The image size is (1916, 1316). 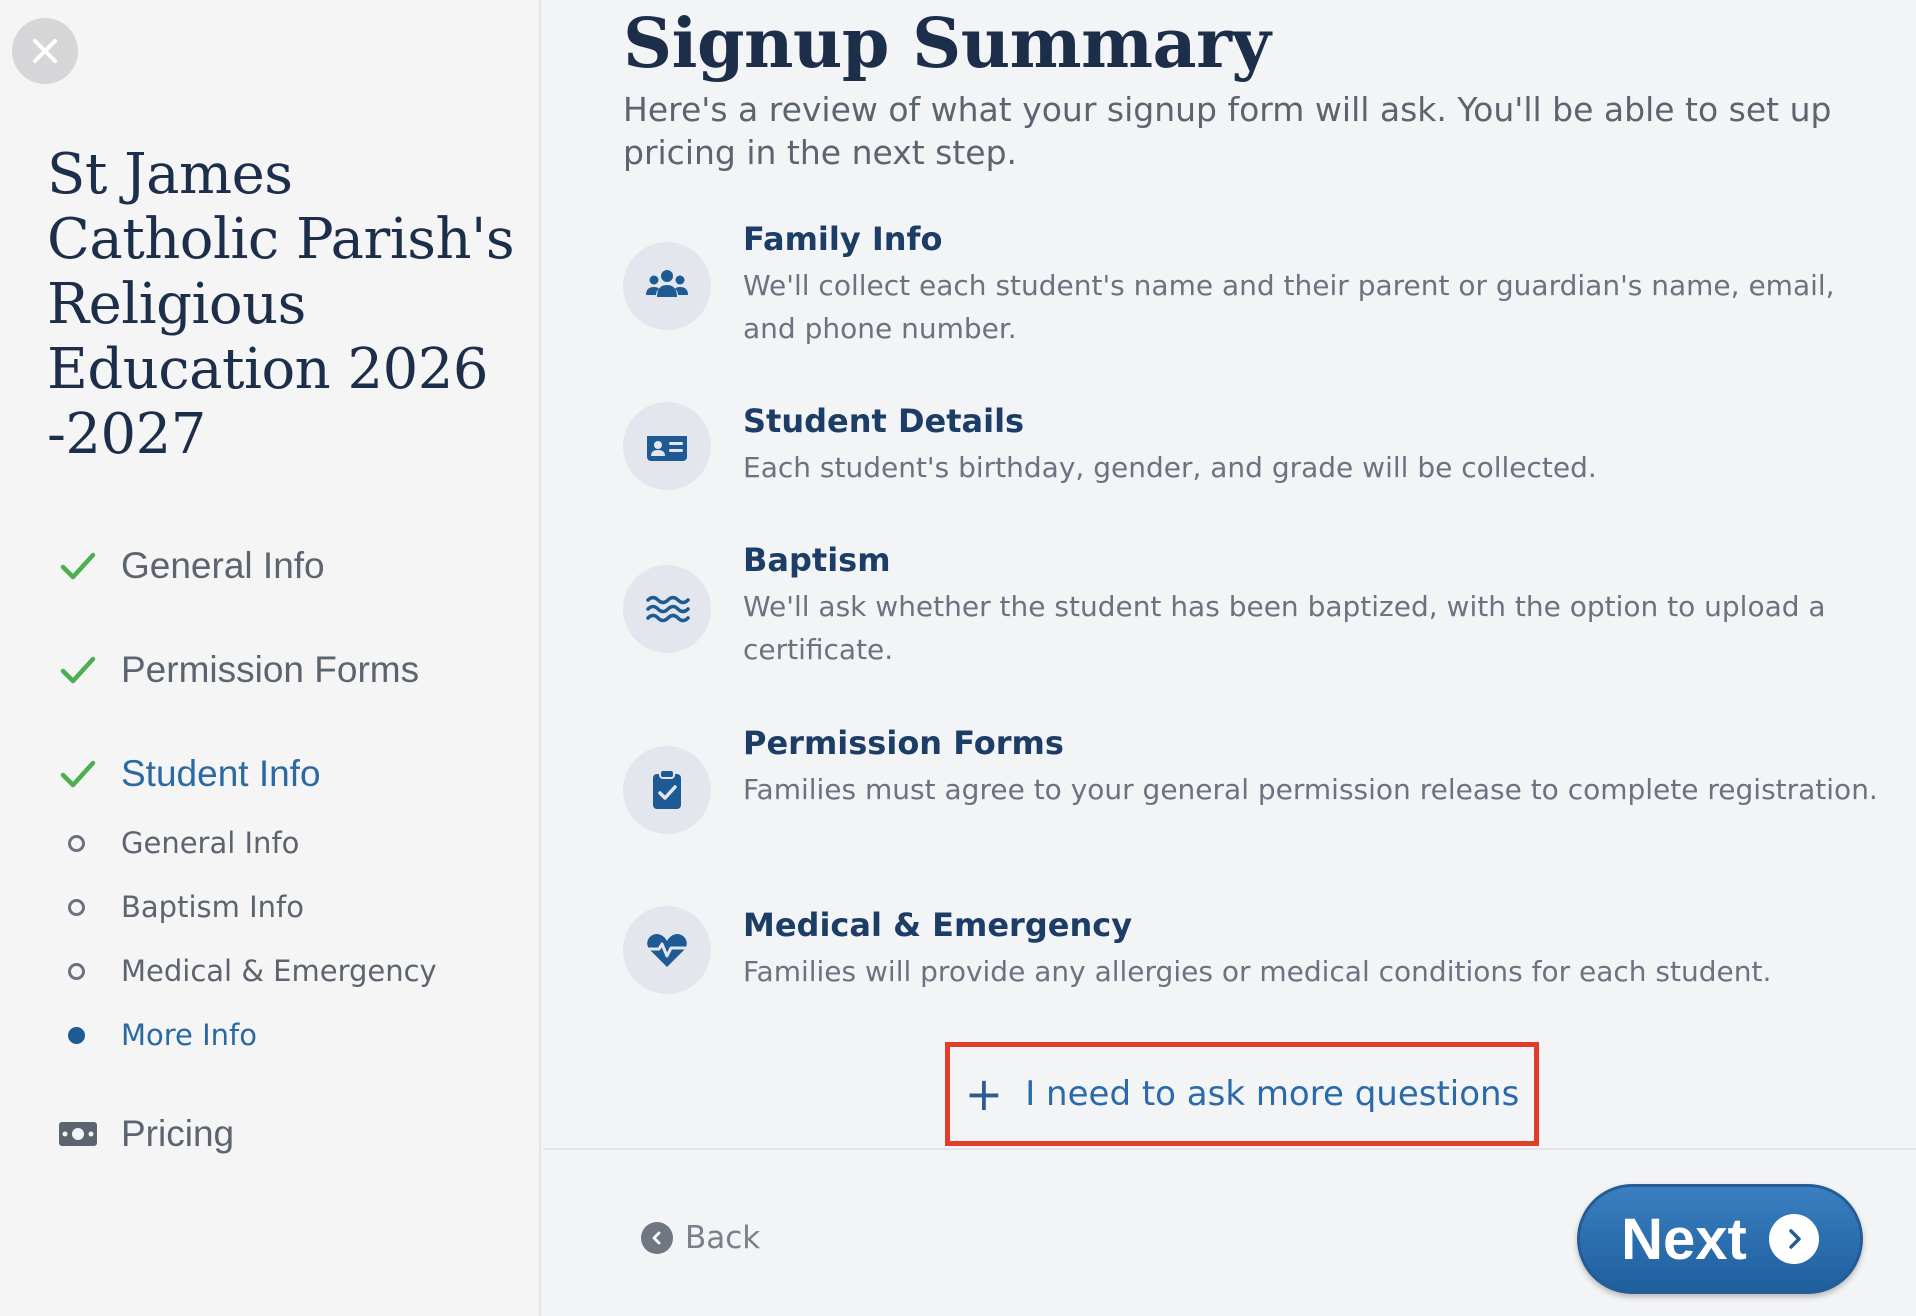 I want to click on chevron-left-icon, so click(x=657, y=1238).